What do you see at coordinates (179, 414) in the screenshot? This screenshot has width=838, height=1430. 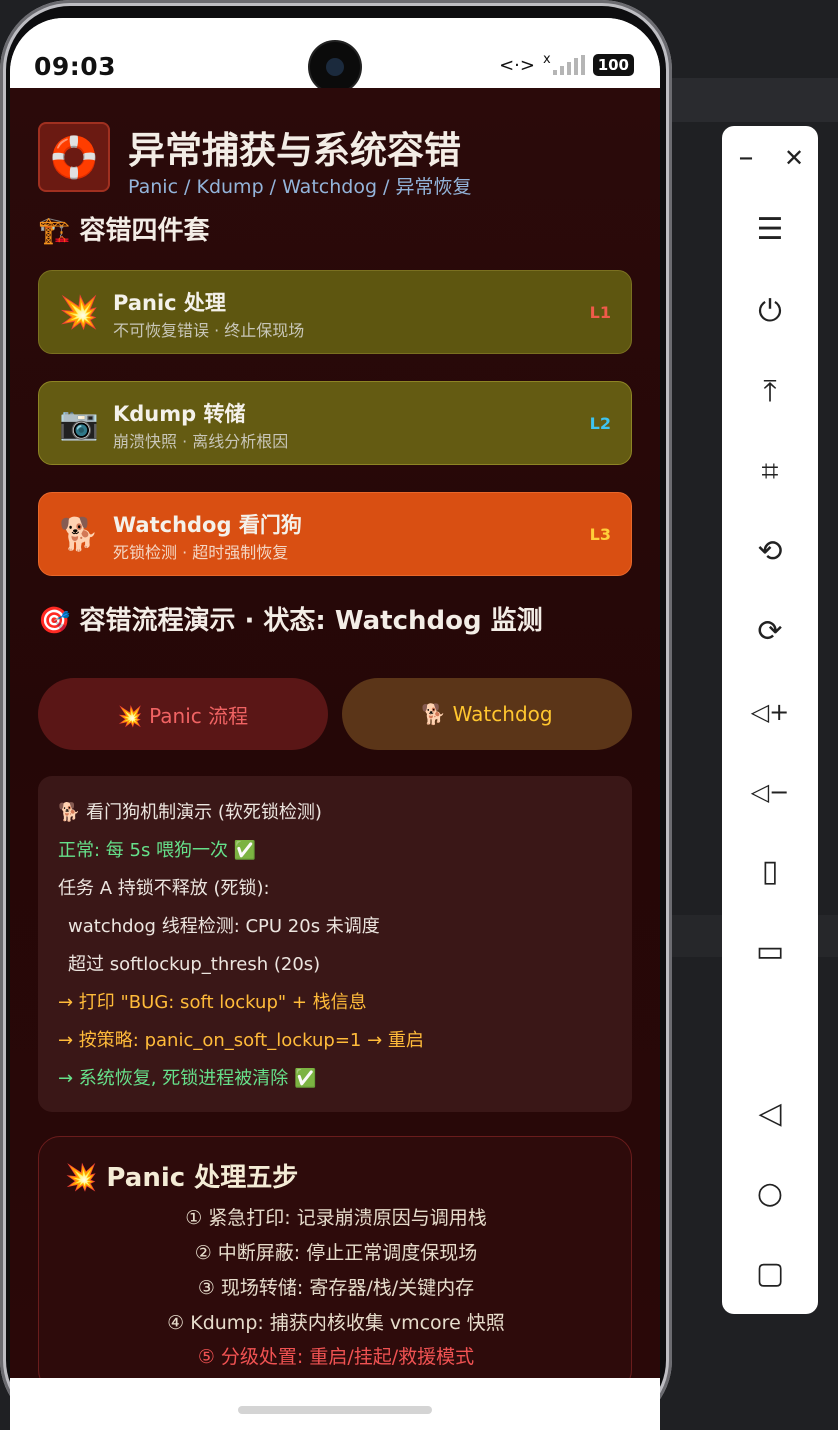 I see `card-name: Kdump 转储` at bounding box center [179, 414].